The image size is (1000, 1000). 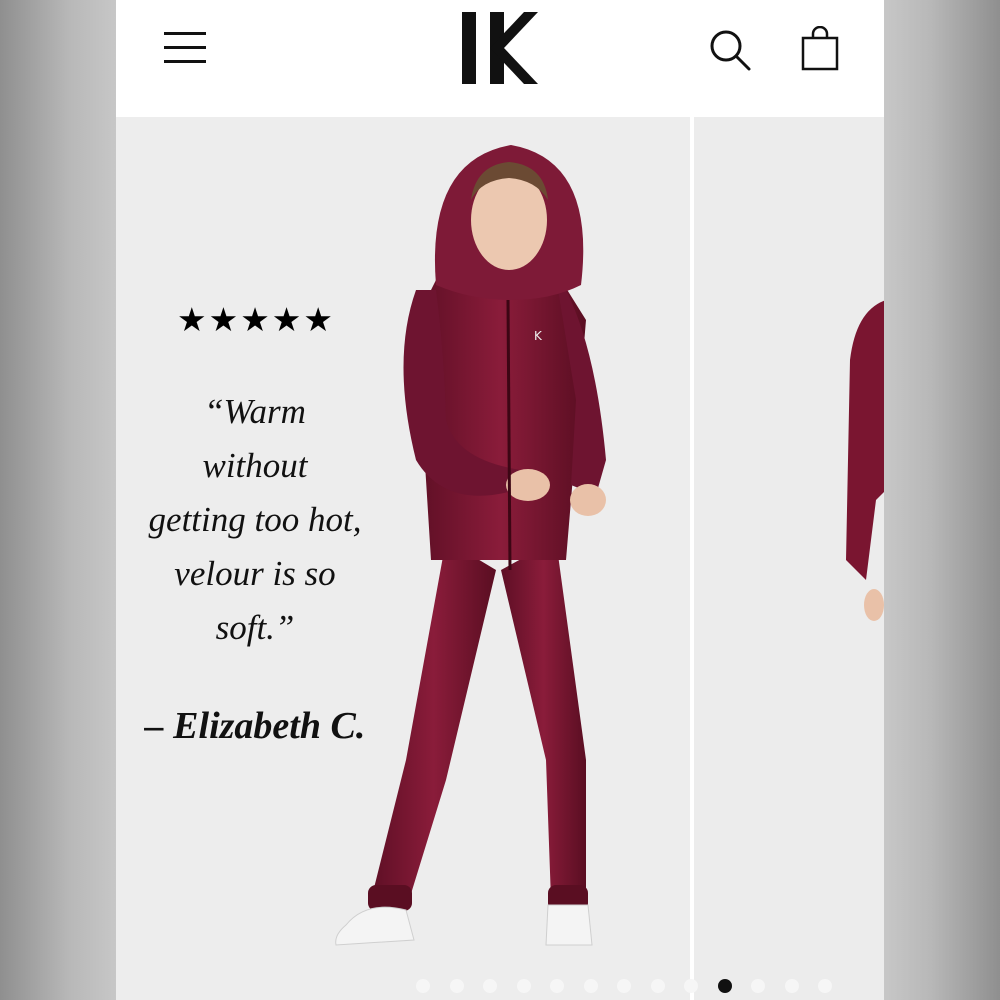 What do you see at coordinates (724, 986) in the screenshot?
I see `carousel-dot-active` at bounding box center [724, 986].